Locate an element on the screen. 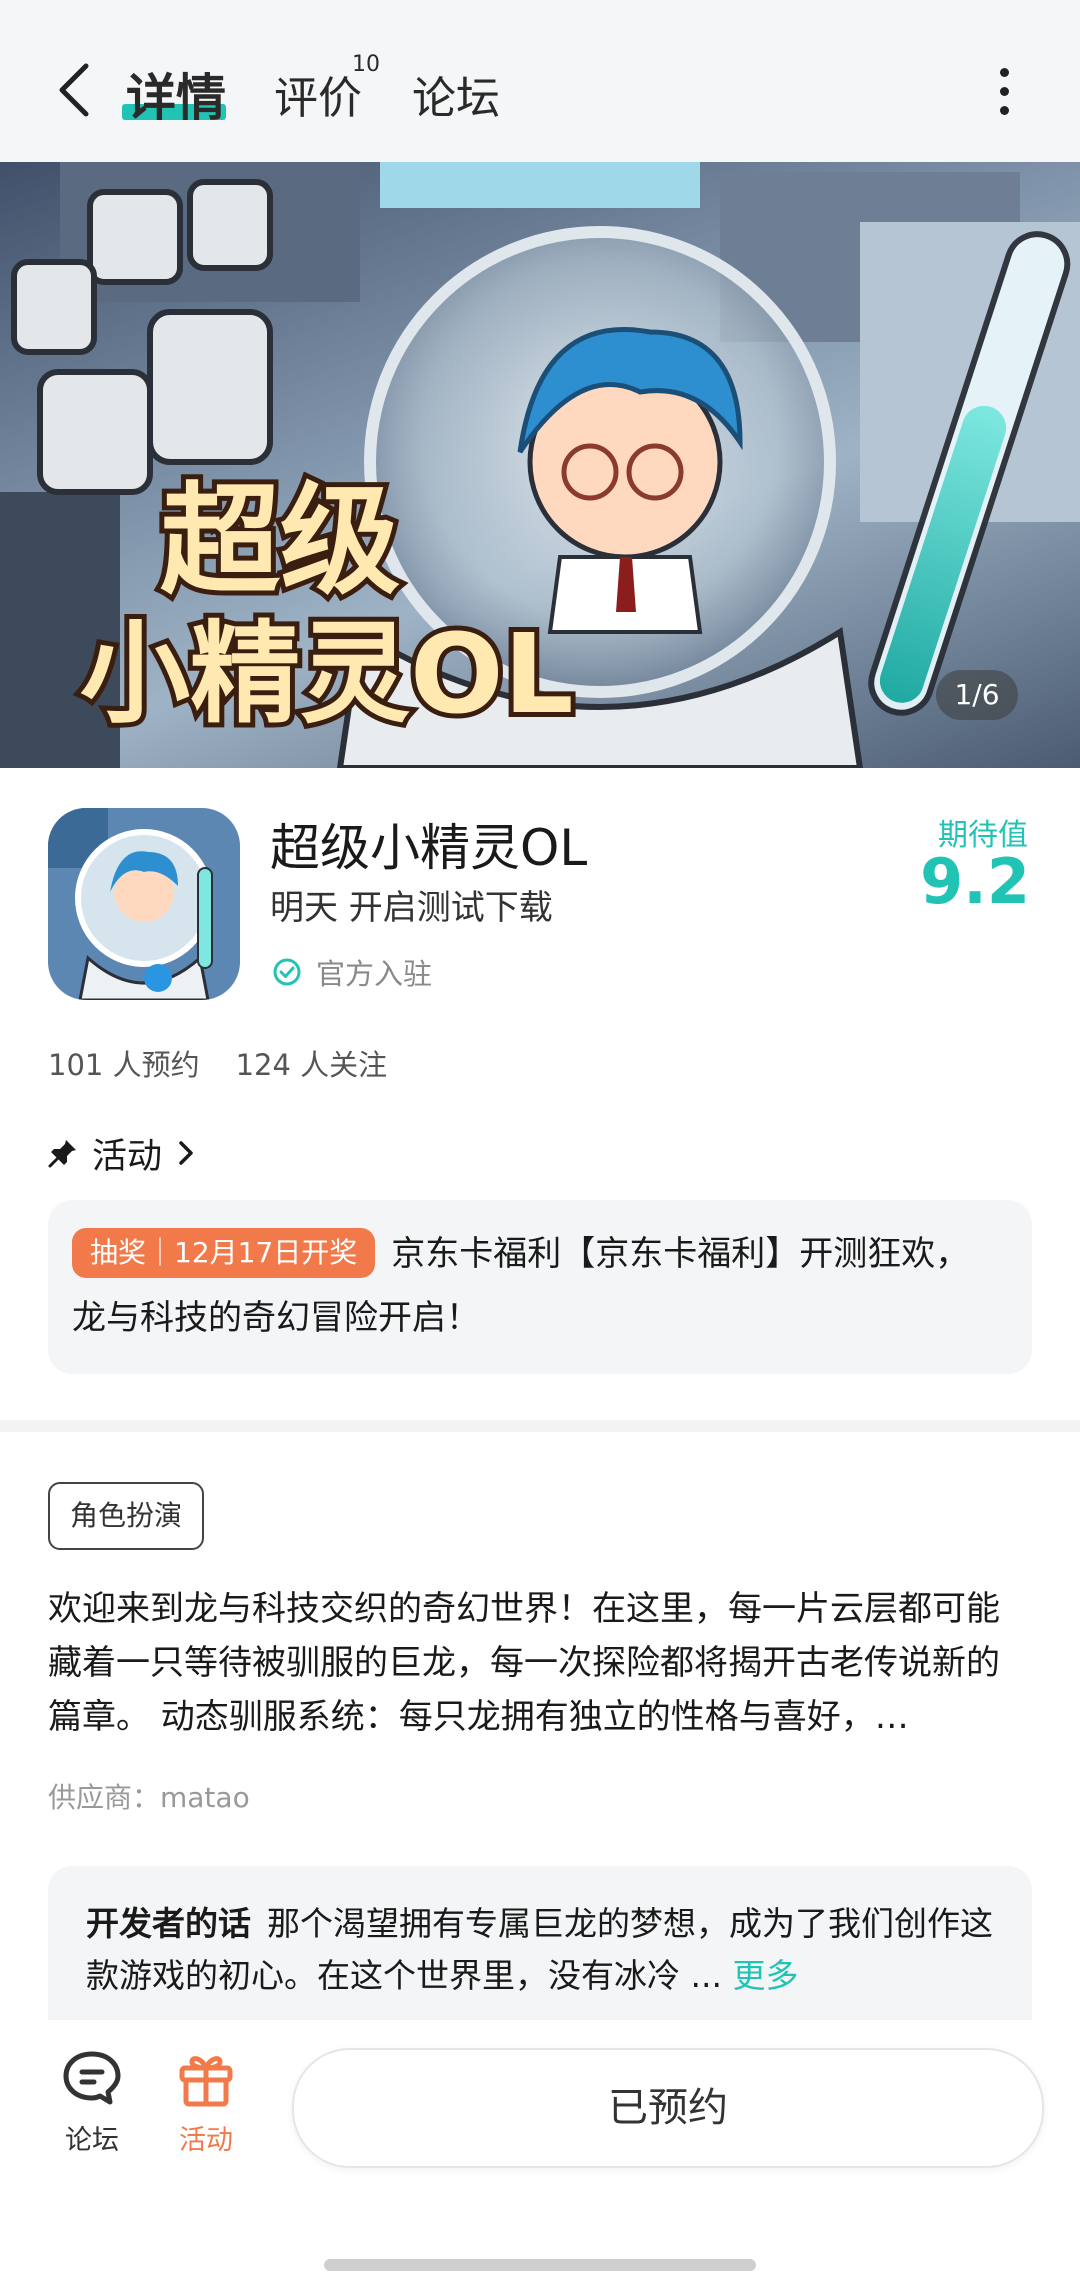 This screenshot has height=2293, width=1080. app-release-status: 明天 开启测试下载 is located at coordinates (411, 908).